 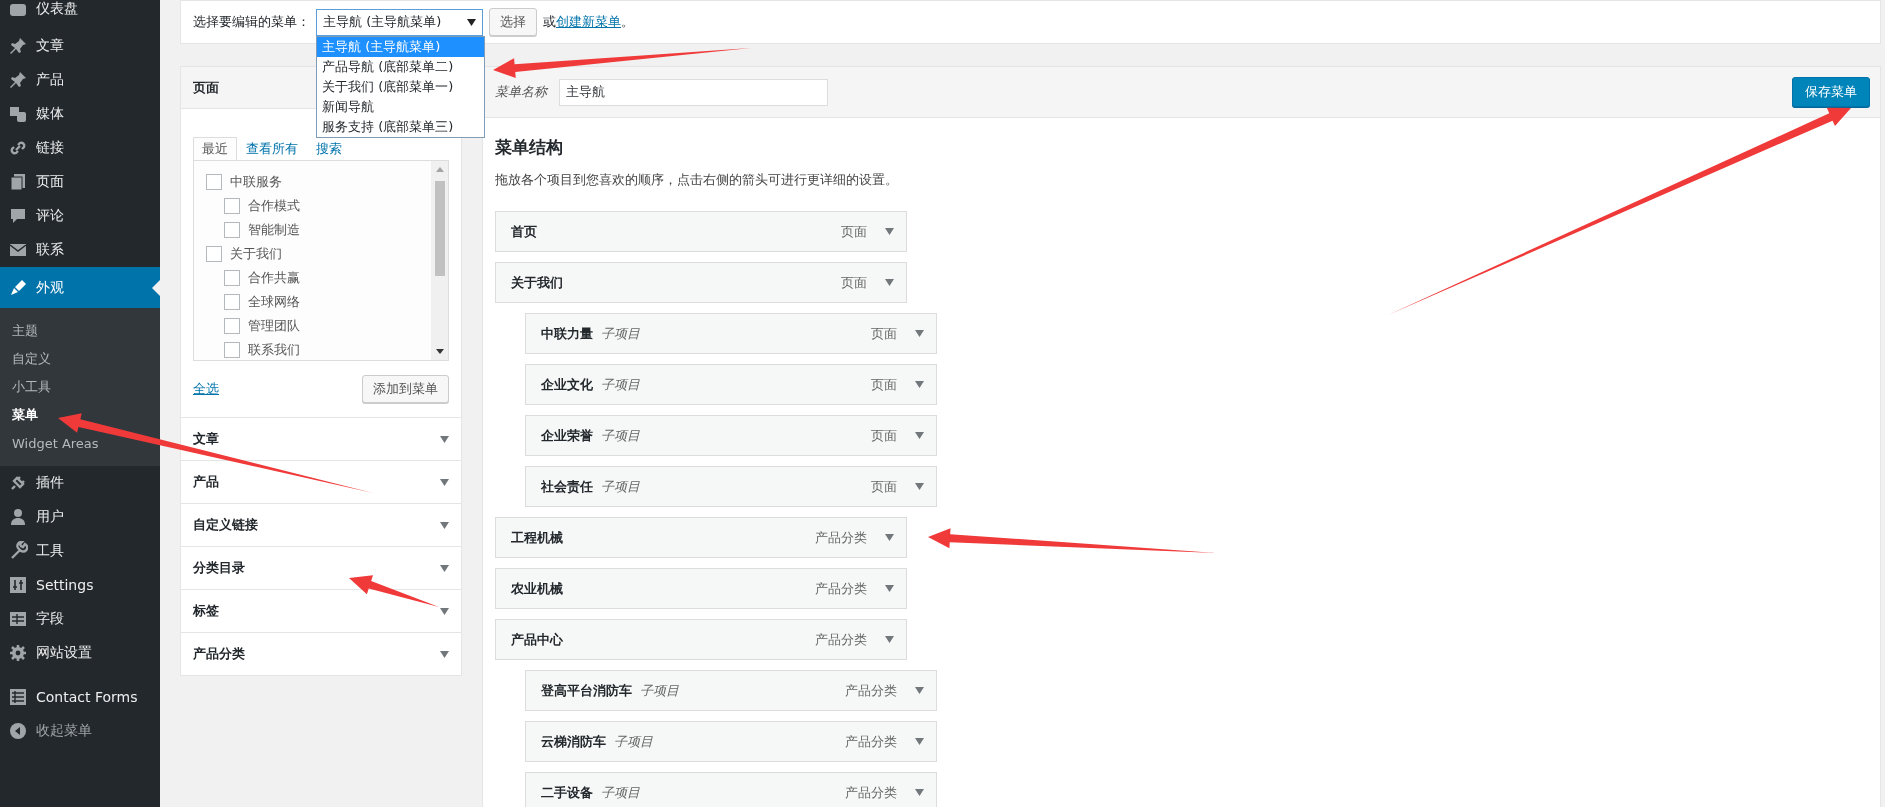 I want to click on page-label: 合作模式, so click(x=274, y=206).